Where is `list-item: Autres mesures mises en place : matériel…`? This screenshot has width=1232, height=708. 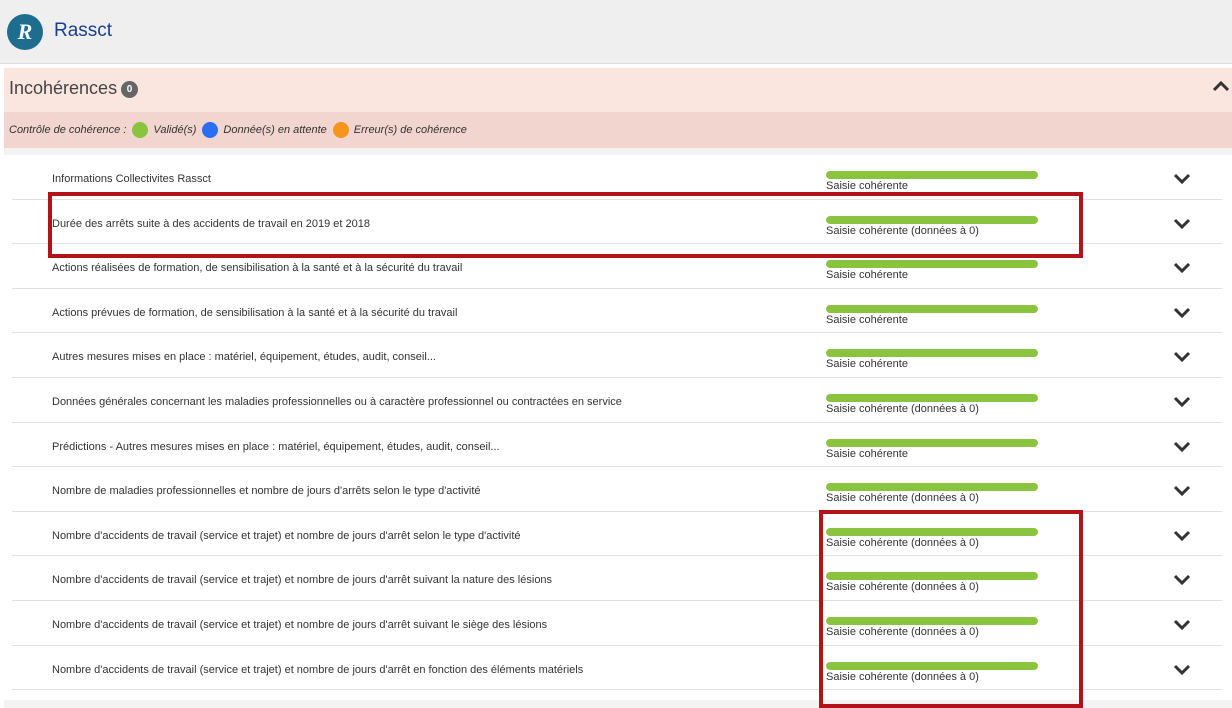 list-item: Autres mesures mises en place : matériel… is located at coordinates (617, 355).